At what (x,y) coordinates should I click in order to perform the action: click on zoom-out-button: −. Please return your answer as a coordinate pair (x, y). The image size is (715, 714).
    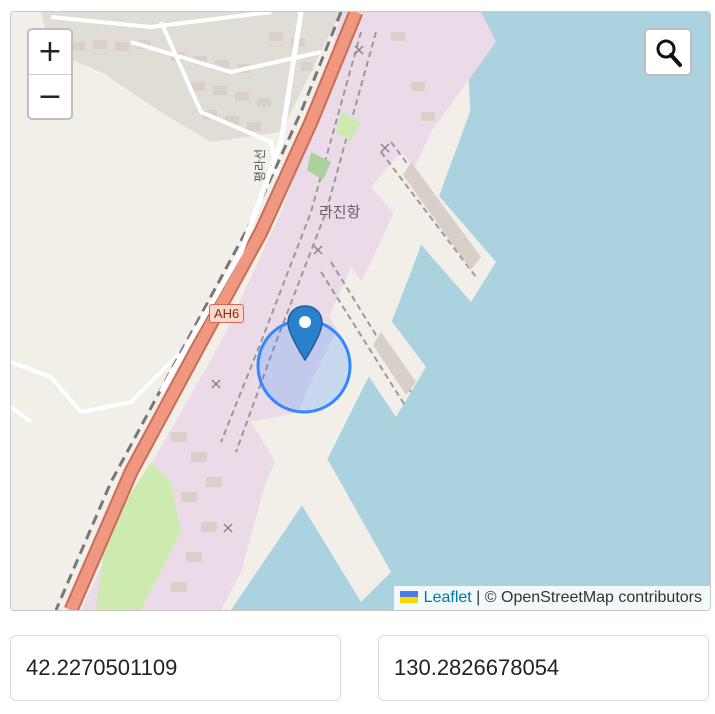
    Looking at the image, I should click on (50, 96).